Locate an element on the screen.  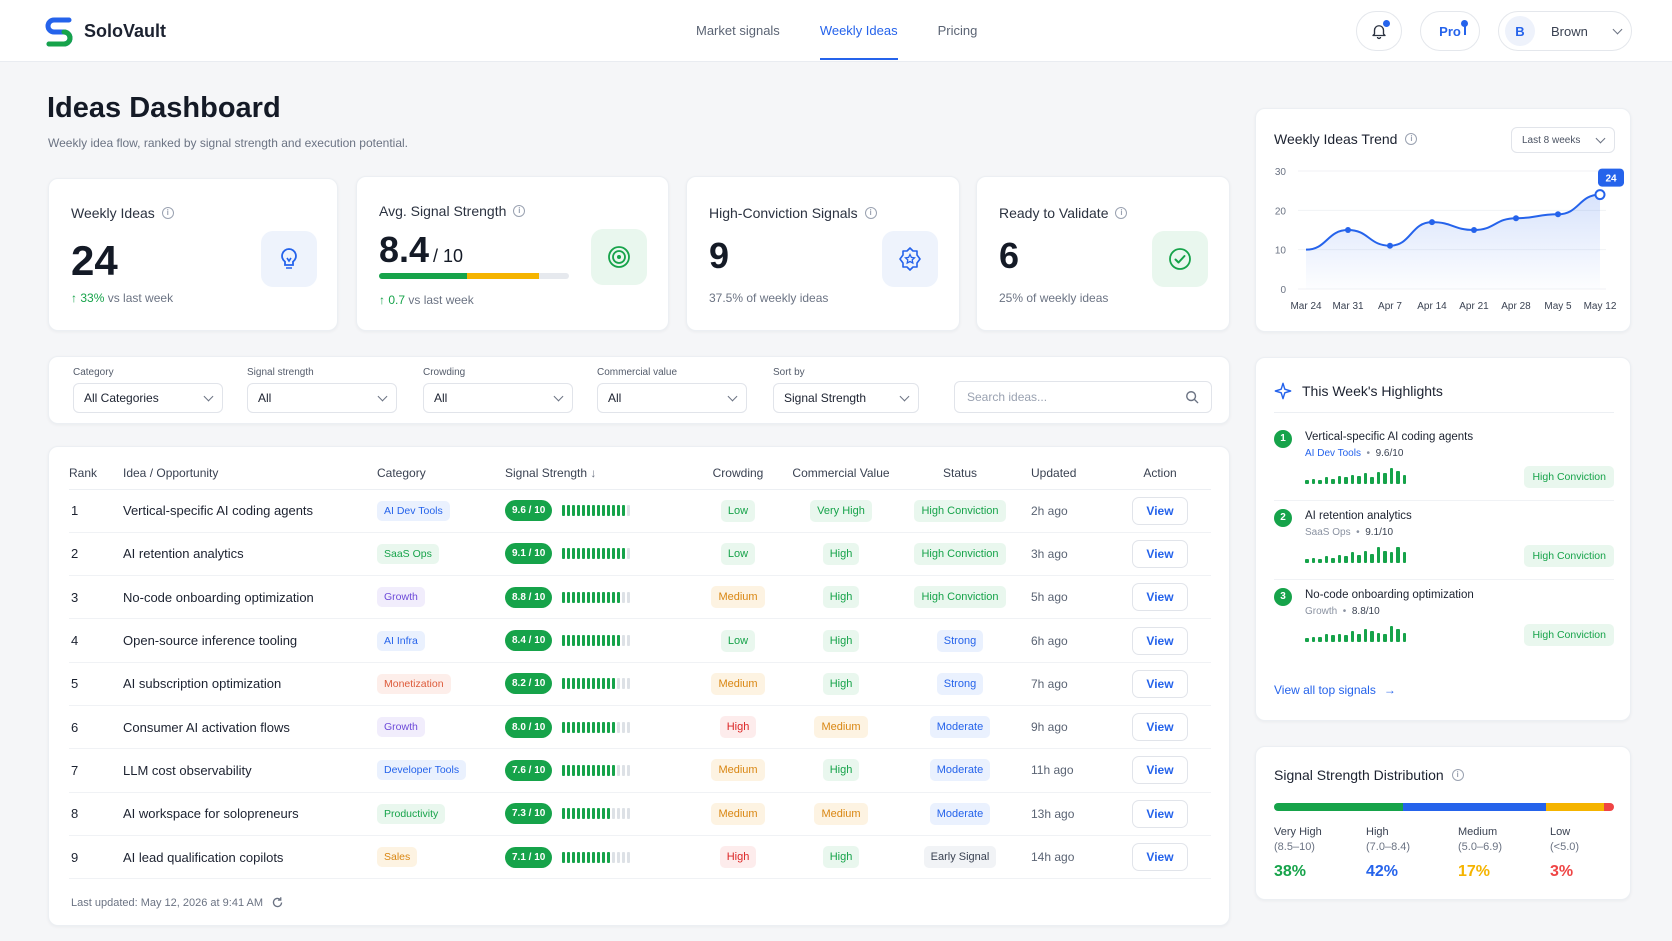
cell-idea: AI retention analytics is located at coordinates (250, 554).